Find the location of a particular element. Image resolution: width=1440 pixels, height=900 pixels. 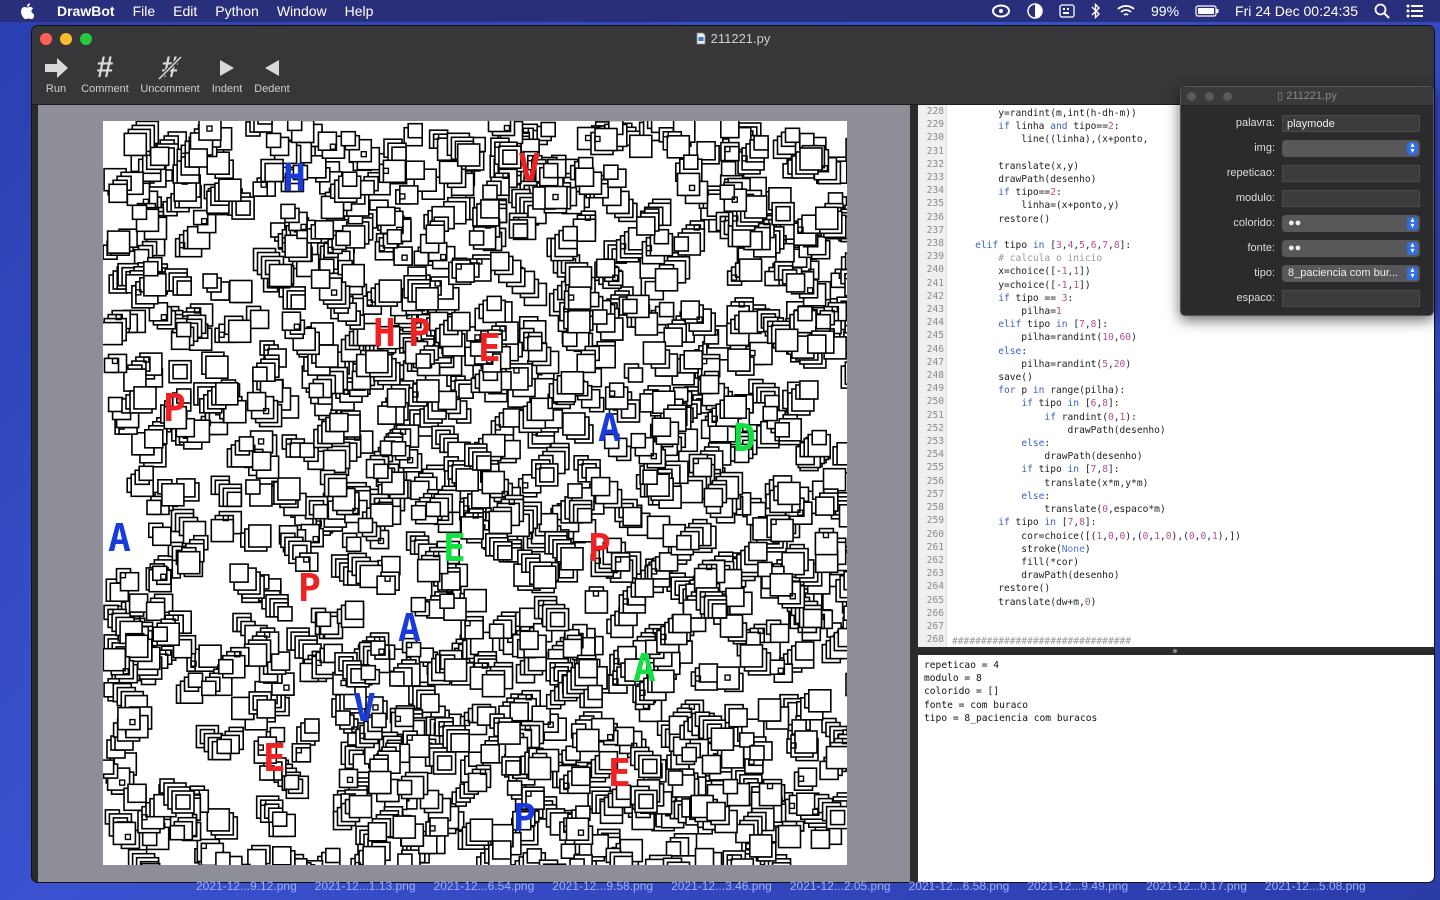

line-number: 244 is located at coordinates (935, 323).